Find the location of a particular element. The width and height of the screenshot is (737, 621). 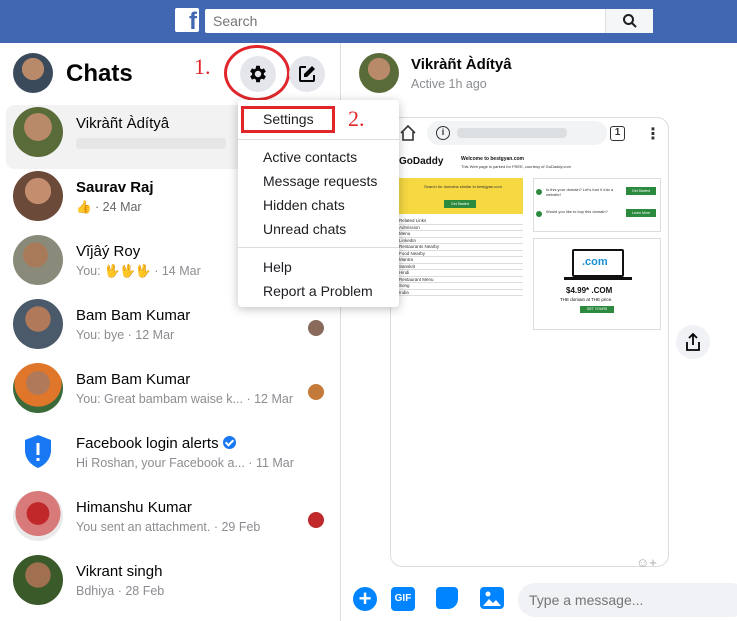

home-icon is located at coordinates (408, 132).